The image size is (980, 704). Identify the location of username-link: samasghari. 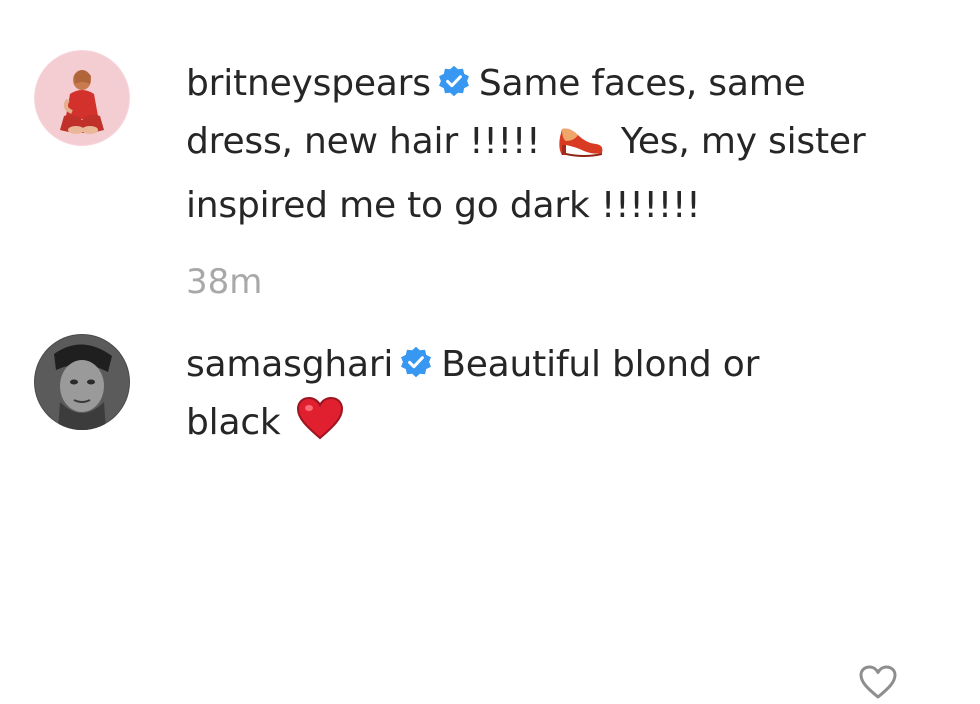
(289, 364).